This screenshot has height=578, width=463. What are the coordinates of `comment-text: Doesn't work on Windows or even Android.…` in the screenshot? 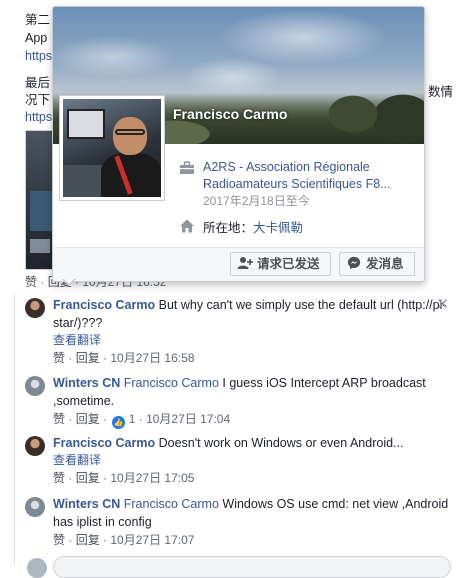 It's located at (281, 443).